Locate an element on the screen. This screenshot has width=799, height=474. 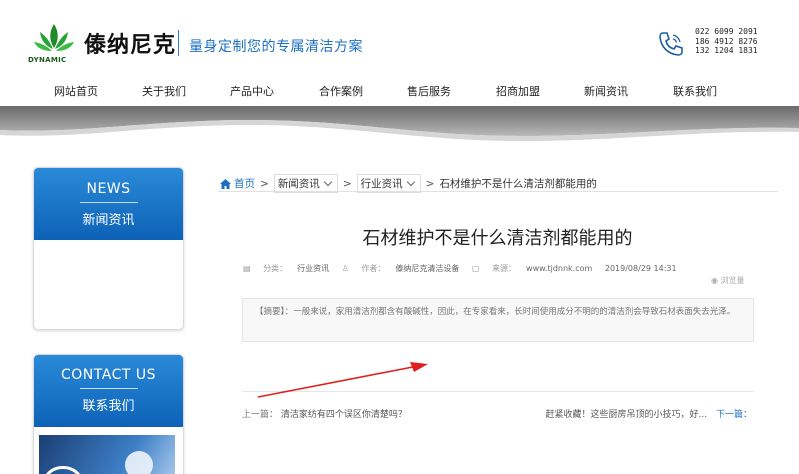
nav-item-contact: 联系我们 is located at coordinates (695, 91).